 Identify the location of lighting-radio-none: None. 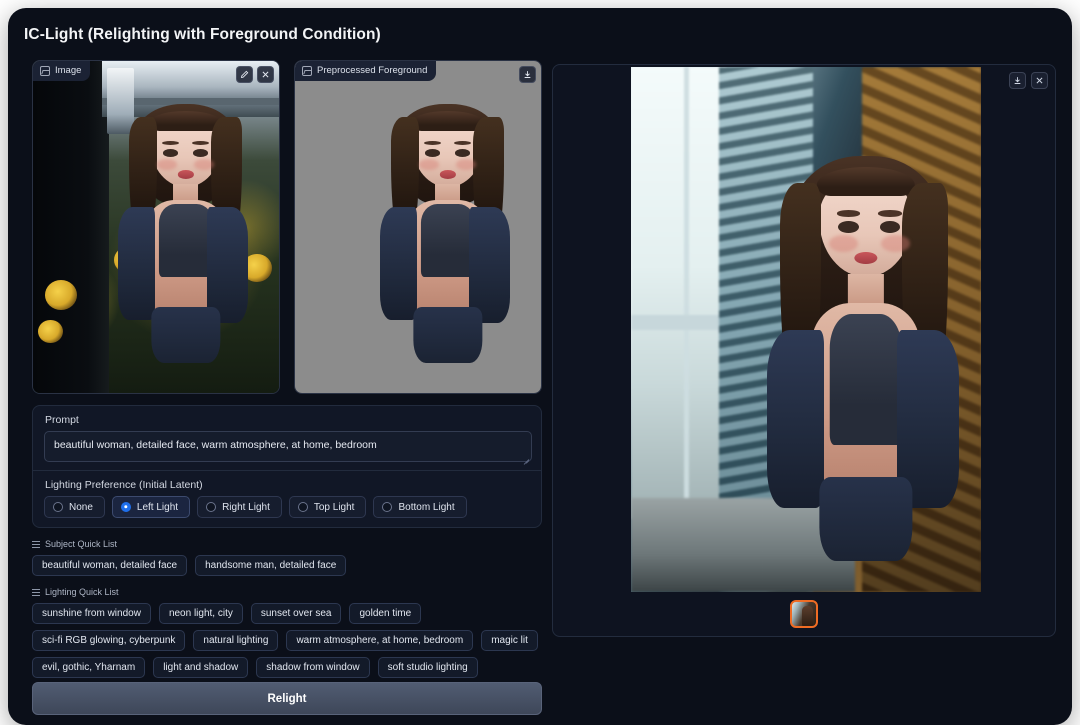
(74, 507).